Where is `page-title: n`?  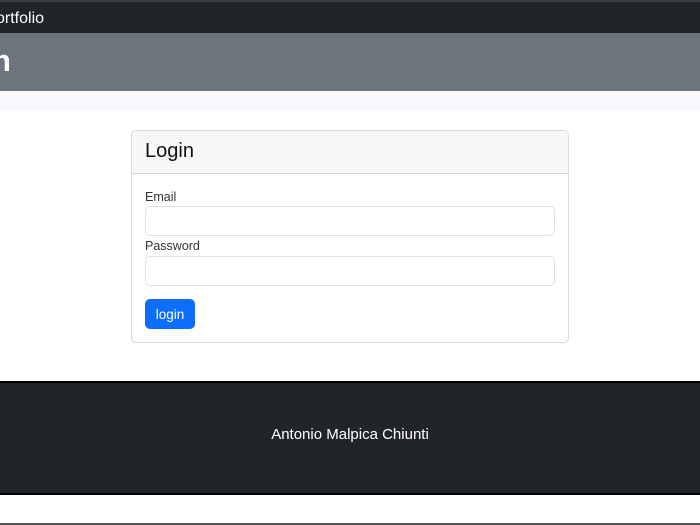 page-title: n is located at coordinates (5, 60).